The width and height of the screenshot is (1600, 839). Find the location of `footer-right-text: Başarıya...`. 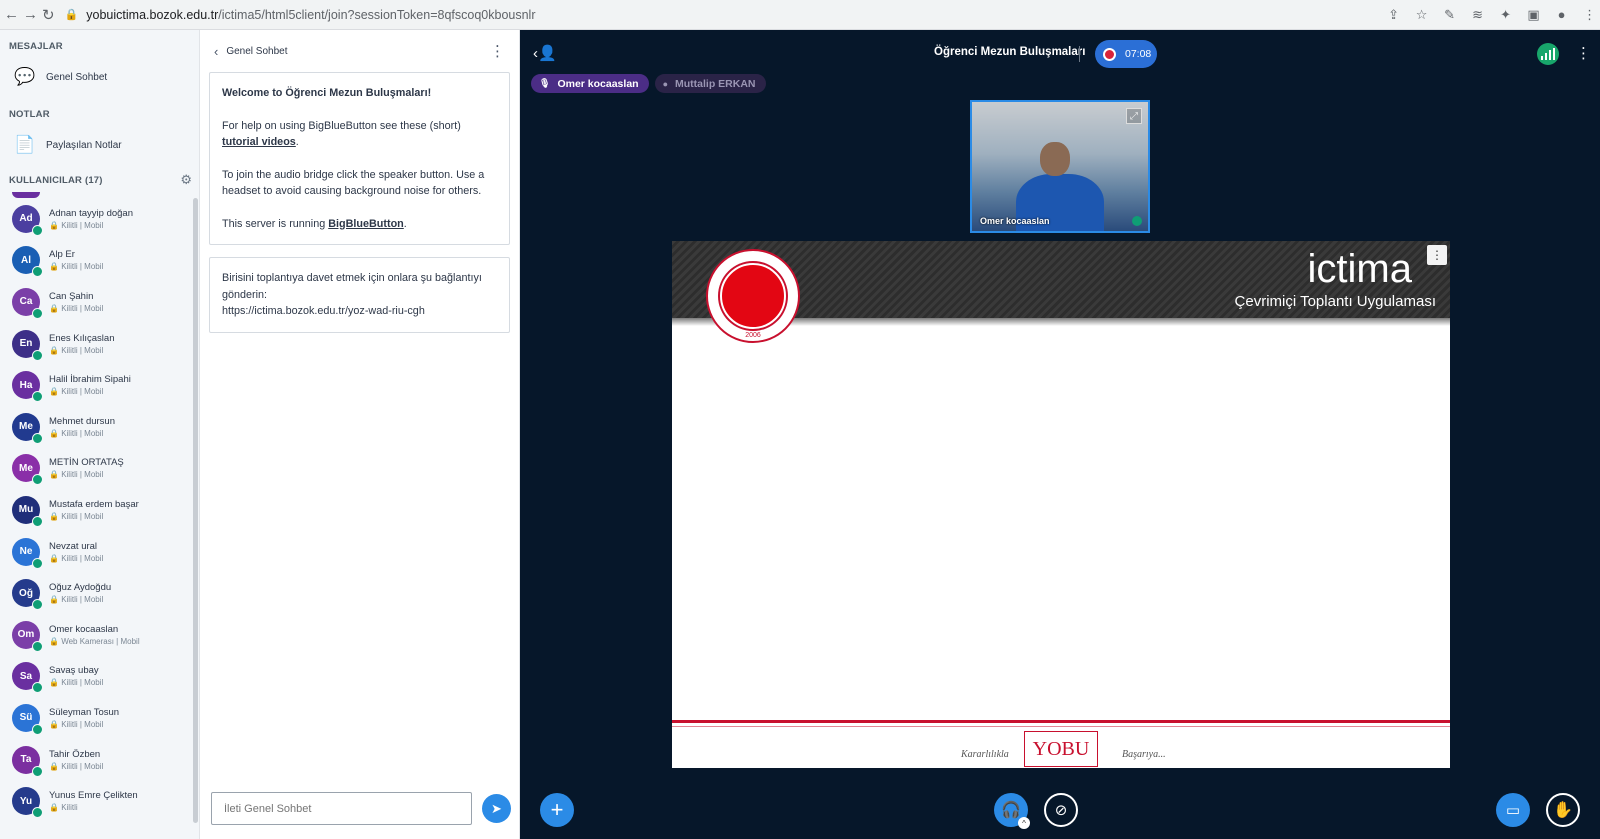

footer-right-text: Başarıya... is located at coordinates (1144, 754).